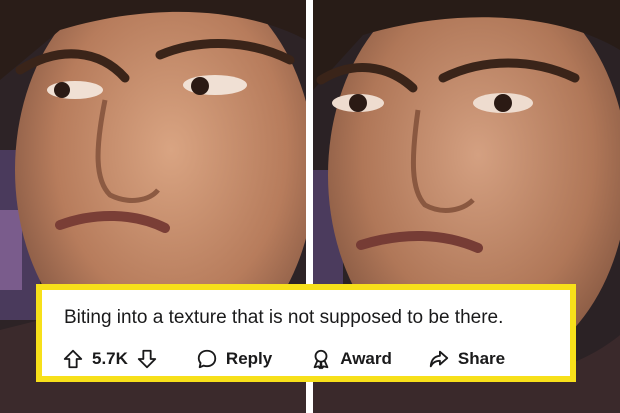 Image resolution: width=620 pixels, height=413 pixels. I want to click on upvote-arrow-icon, so click(73, 359).